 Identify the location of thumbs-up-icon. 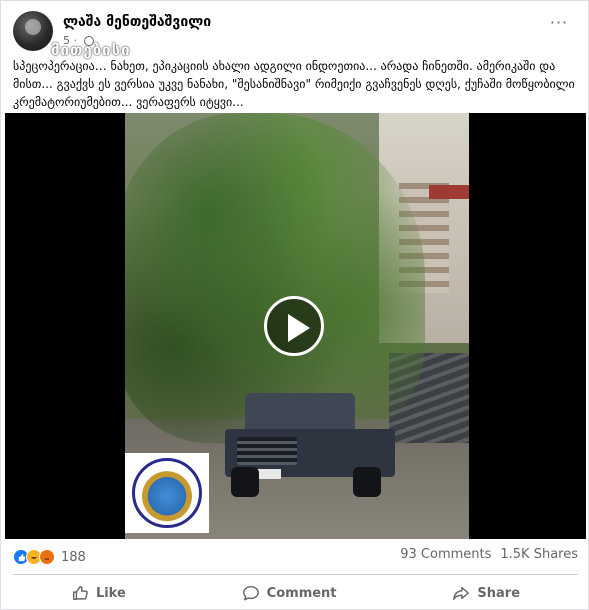
(80, 593).